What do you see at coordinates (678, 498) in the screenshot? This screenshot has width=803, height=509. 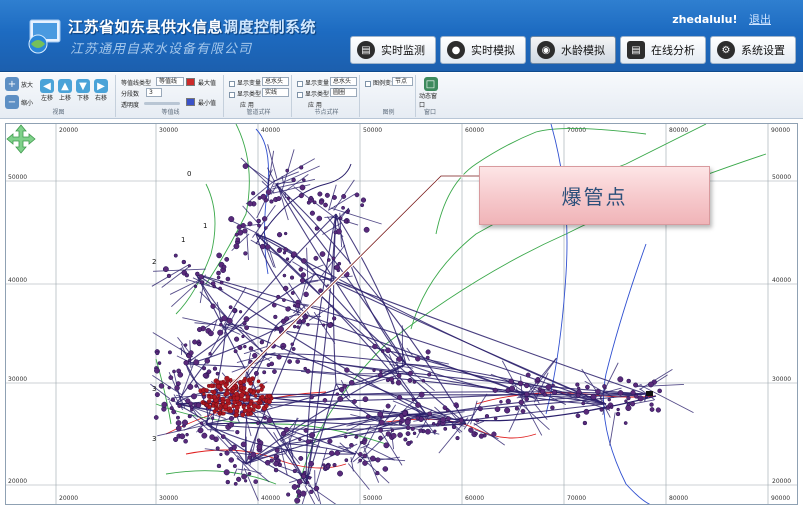 I see `axis-tick-label-x: 80000` at bounding box center [678, 498].